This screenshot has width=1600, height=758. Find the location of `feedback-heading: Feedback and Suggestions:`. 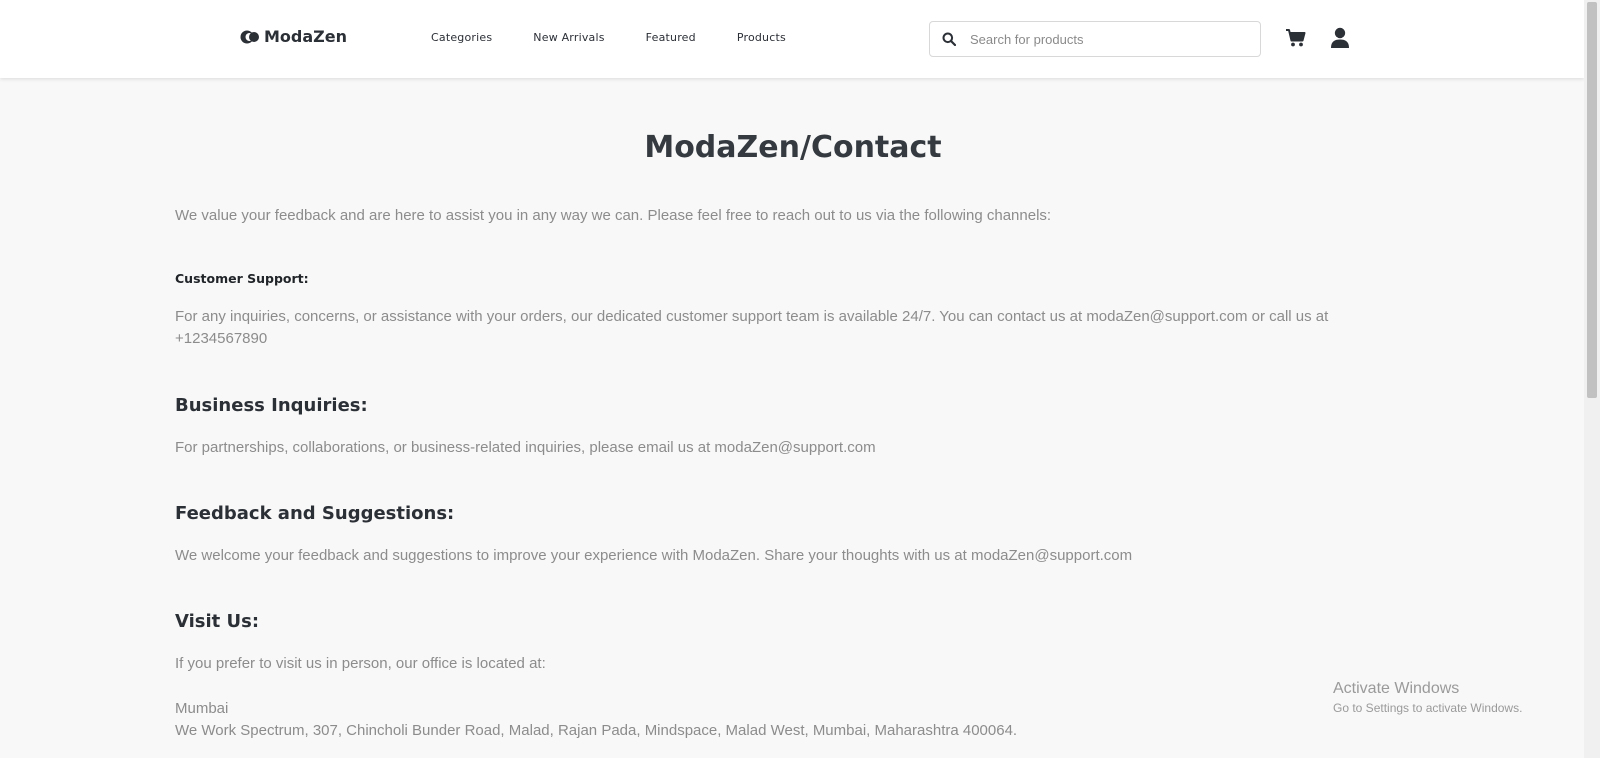

feedback-heading: Feedback and Suggestions: is located at coordinates (315, 513).